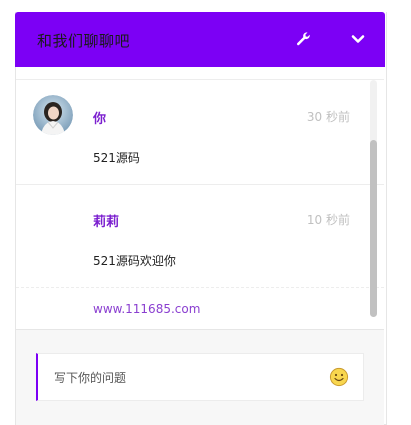 This screenshot has width=411, height=425. What do you see at coordinates (200, 39) in the screenshot?
I see `chat-header: 和我们聊聊吧` at bounding box center [200, 39].